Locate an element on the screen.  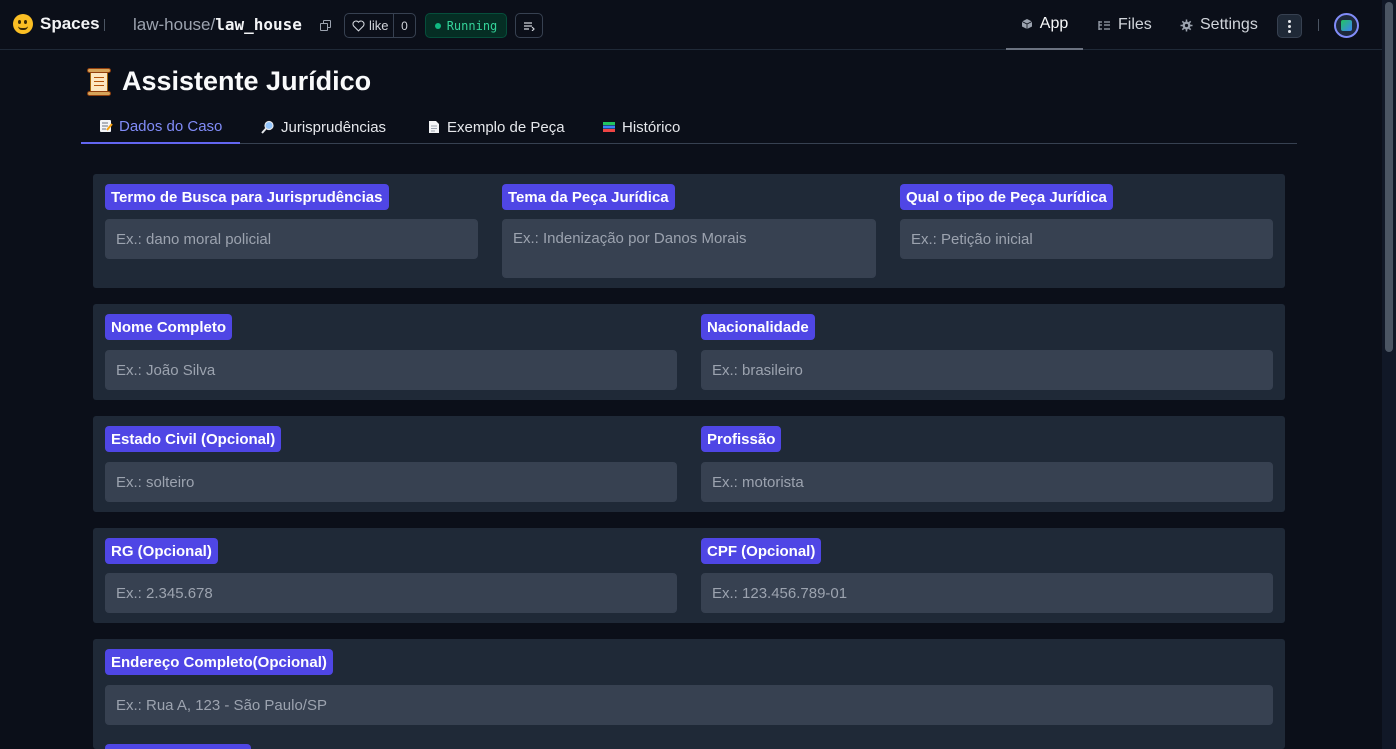
status-label: Running is located at coordinates (472, 25).